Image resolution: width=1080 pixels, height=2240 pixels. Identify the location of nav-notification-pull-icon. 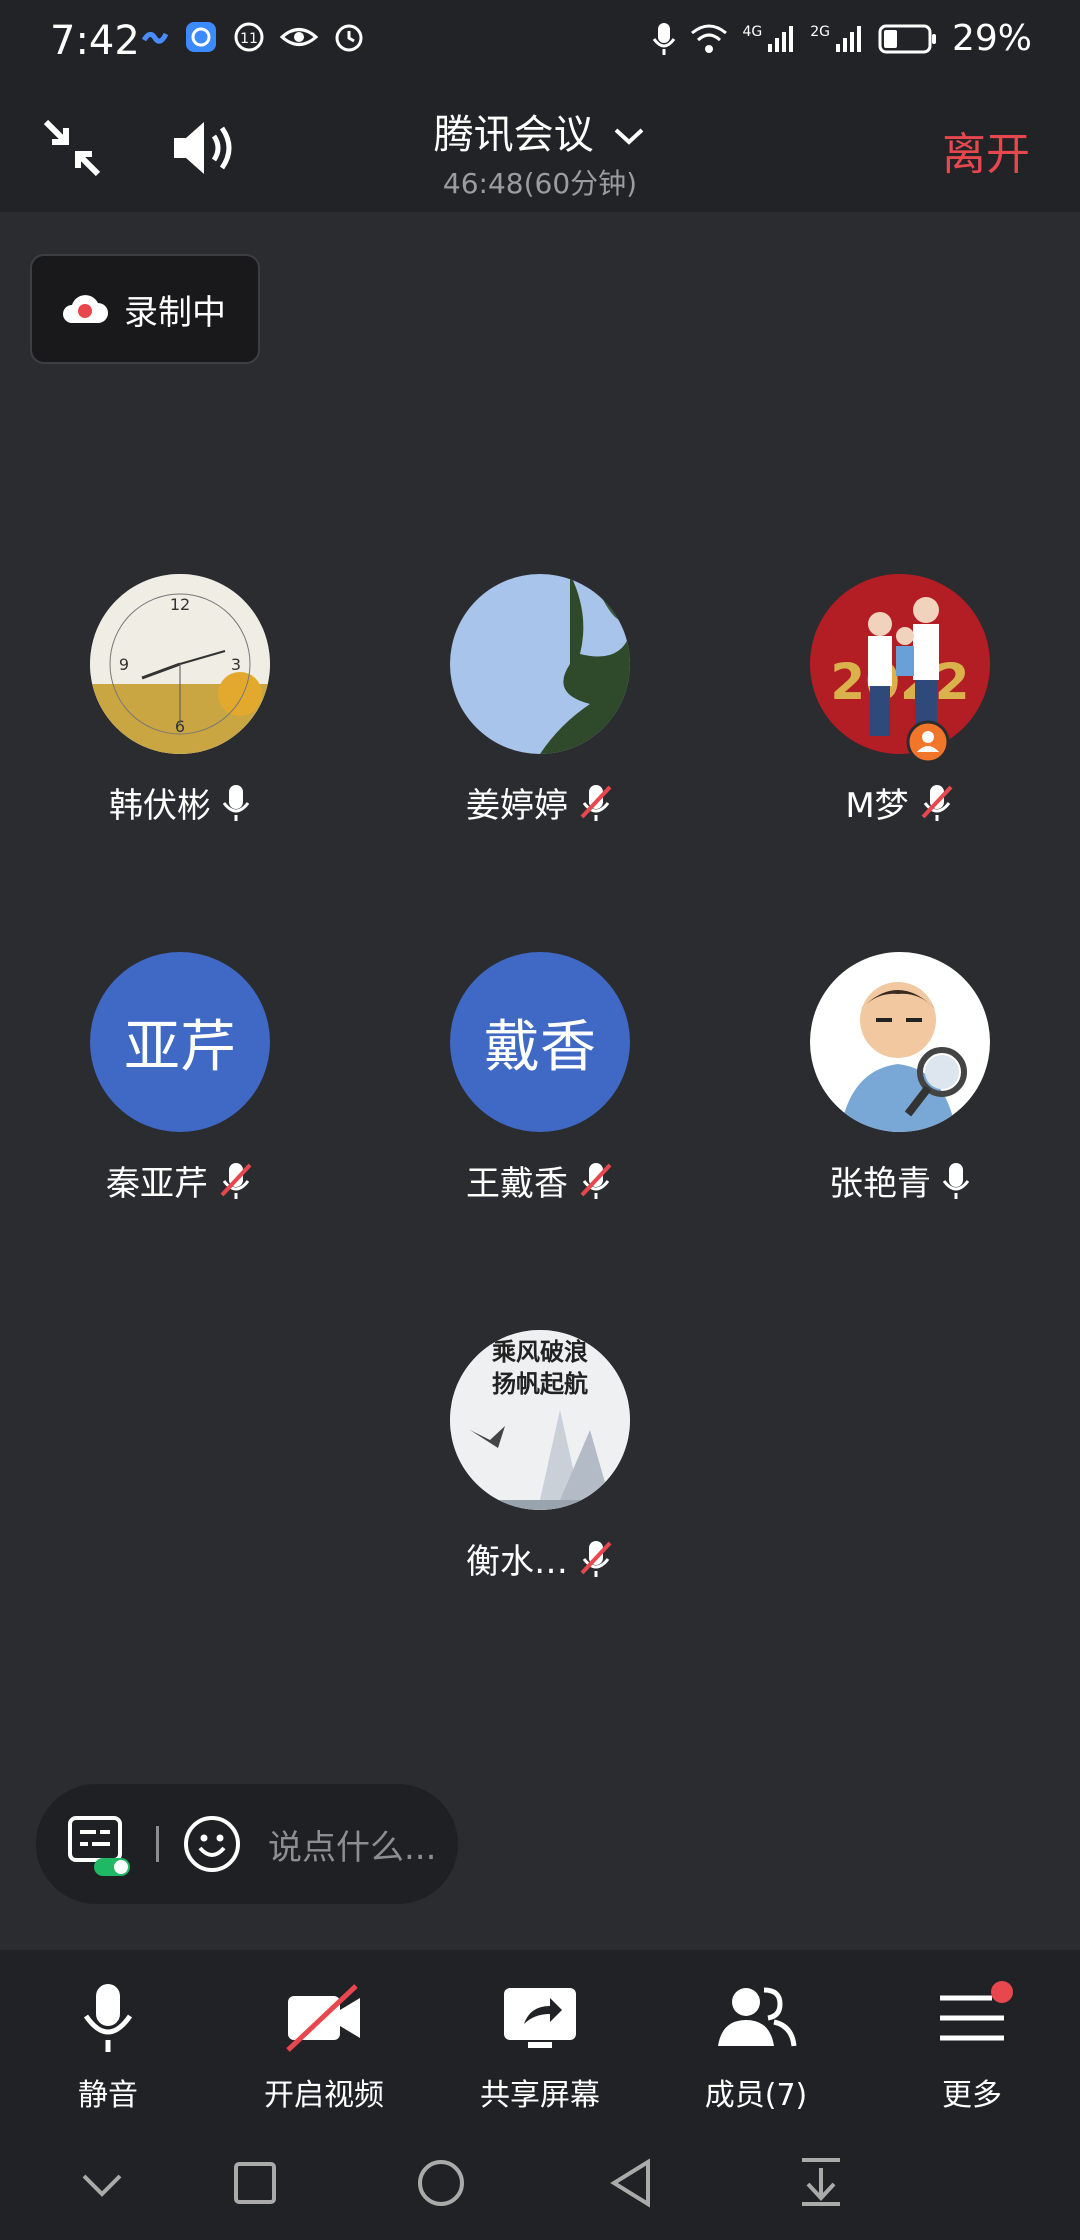
(821, 2181).